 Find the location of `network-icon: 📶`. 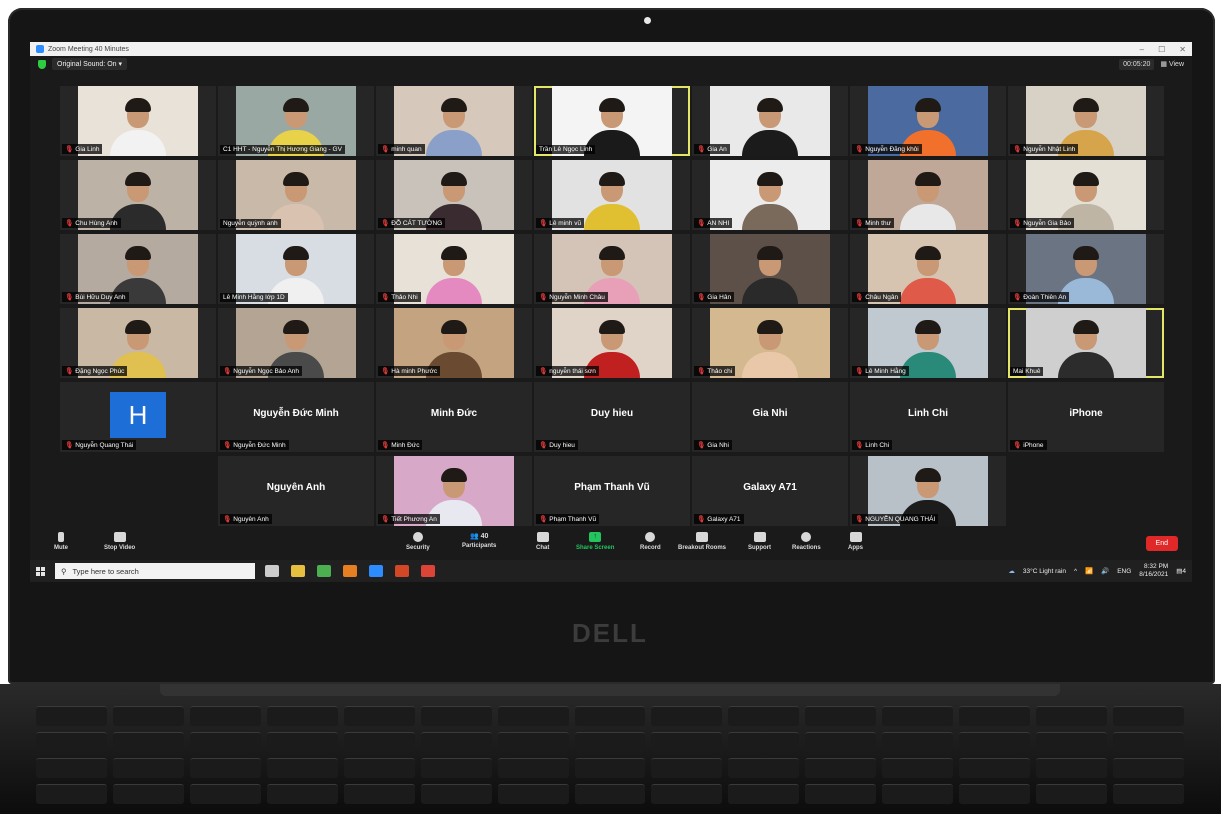

network-icon: 📶 is located at coordinates (1089, 571).